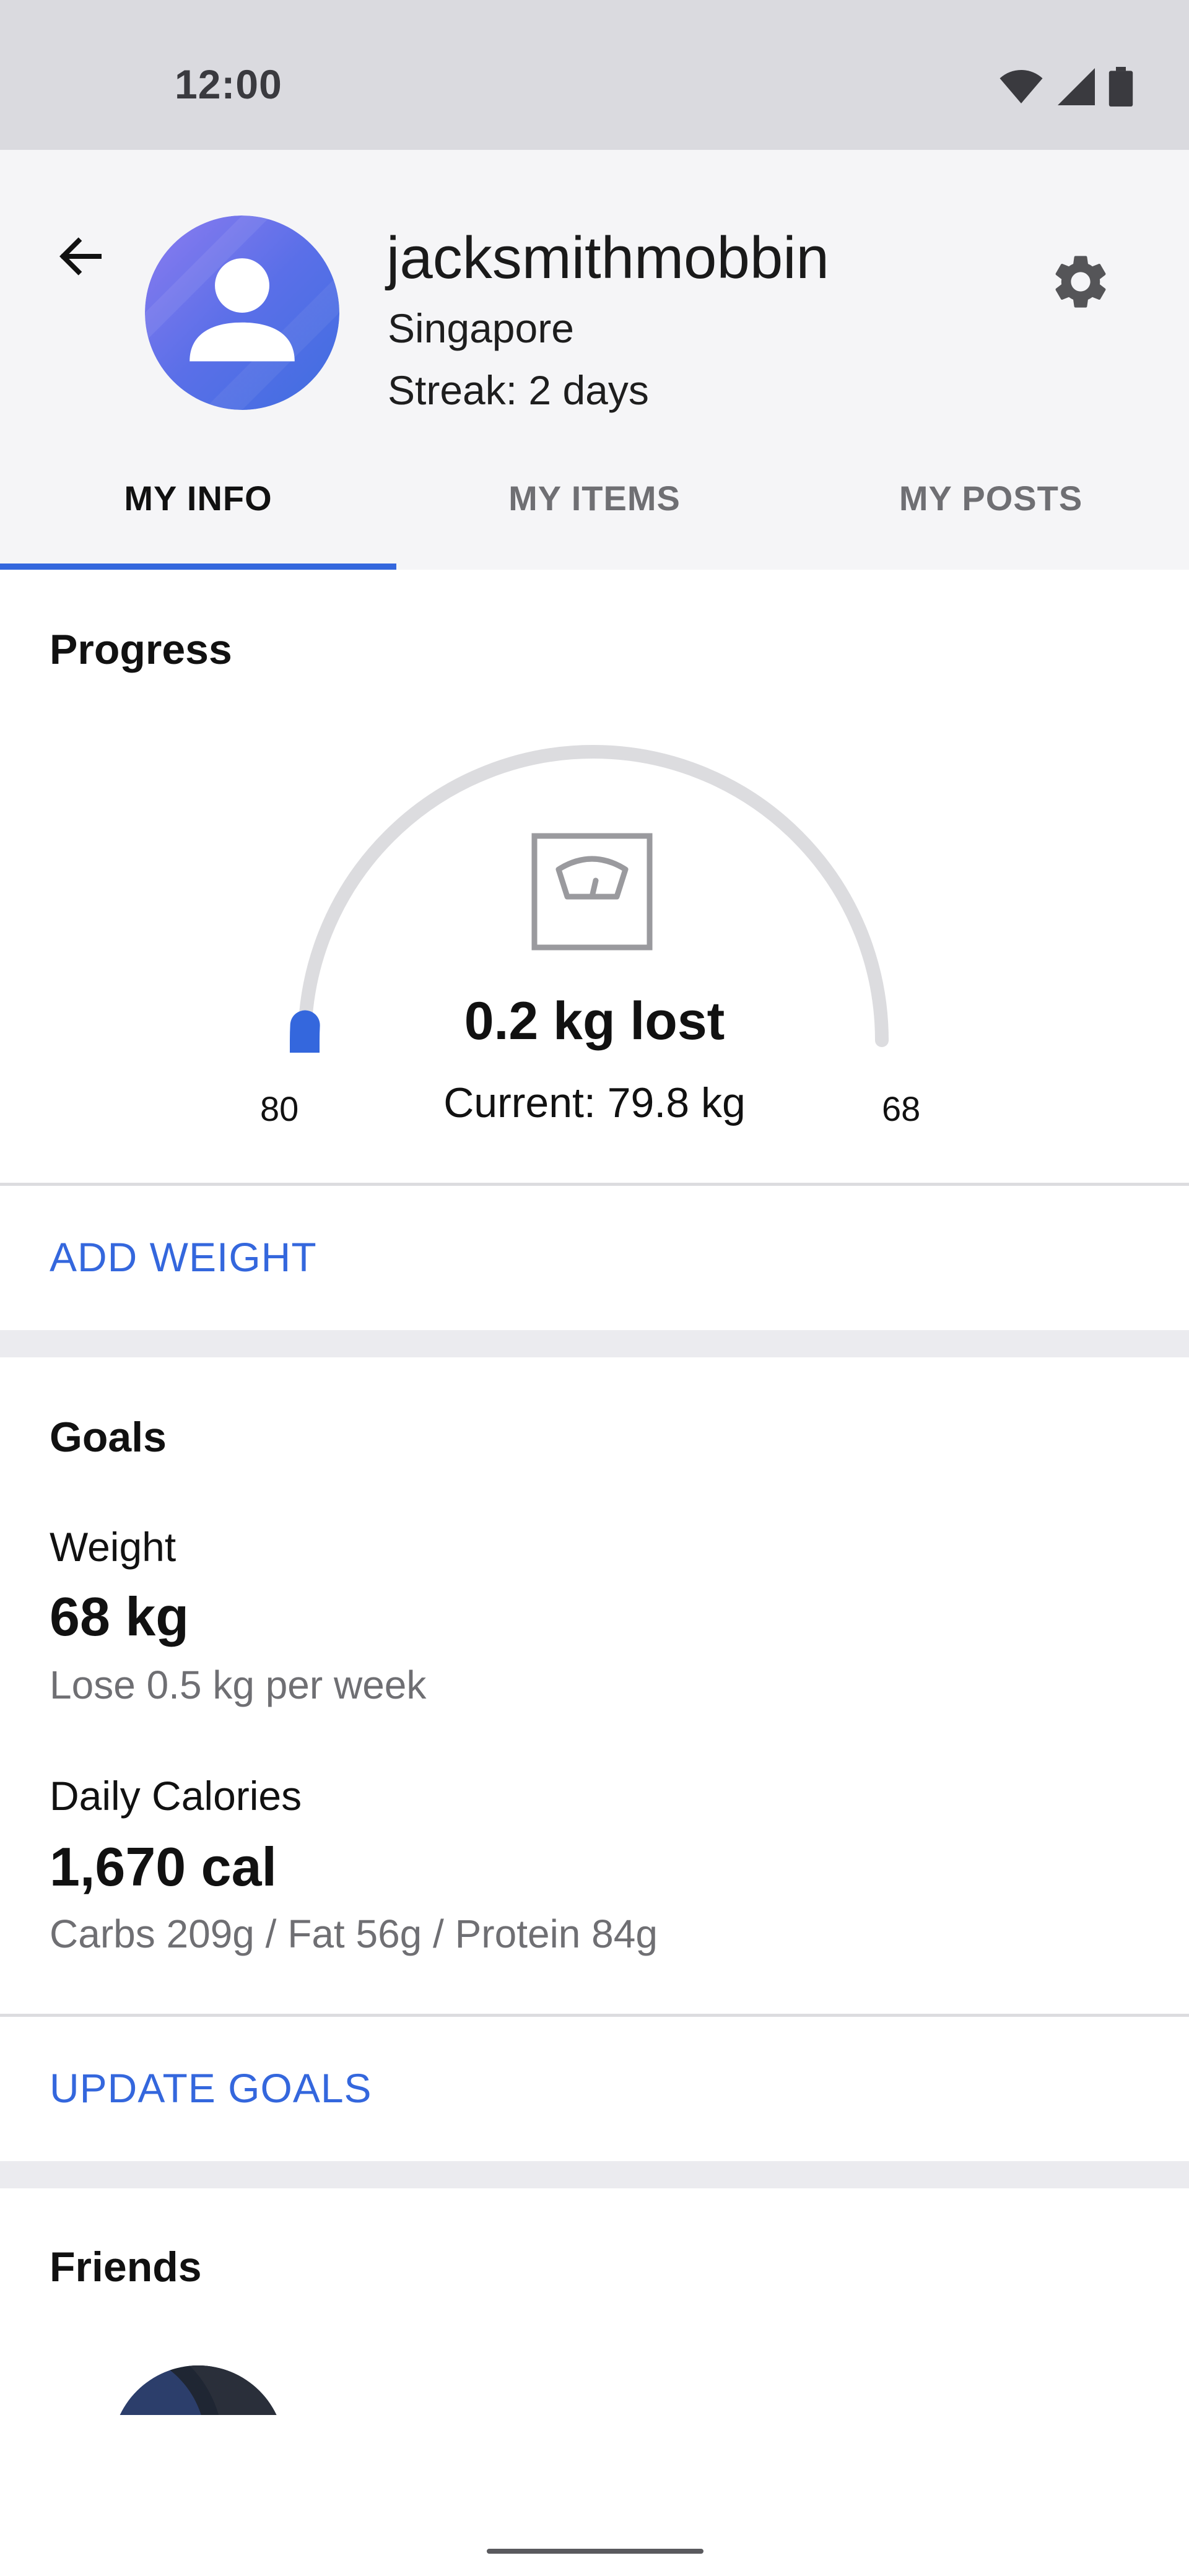  I want to click on status-icons, so click(1065, 87).